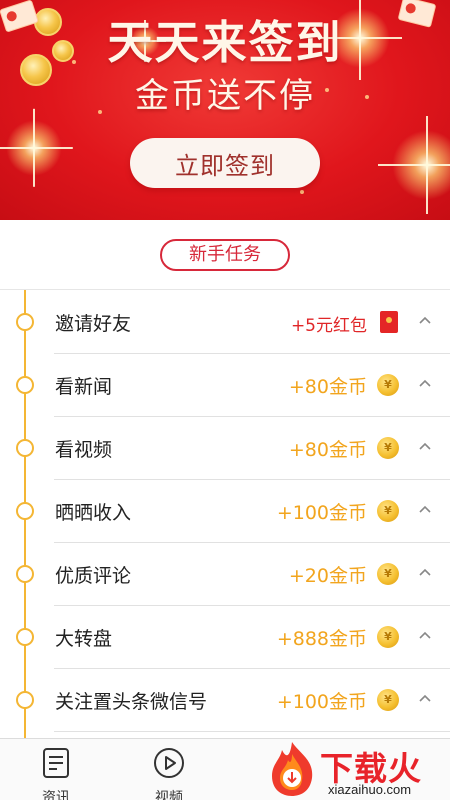 This screenshot has width=450, height=800. Describe the element at coordinates (93, 576) in the screenshot. I see `task-name: 优质评论` at that location.